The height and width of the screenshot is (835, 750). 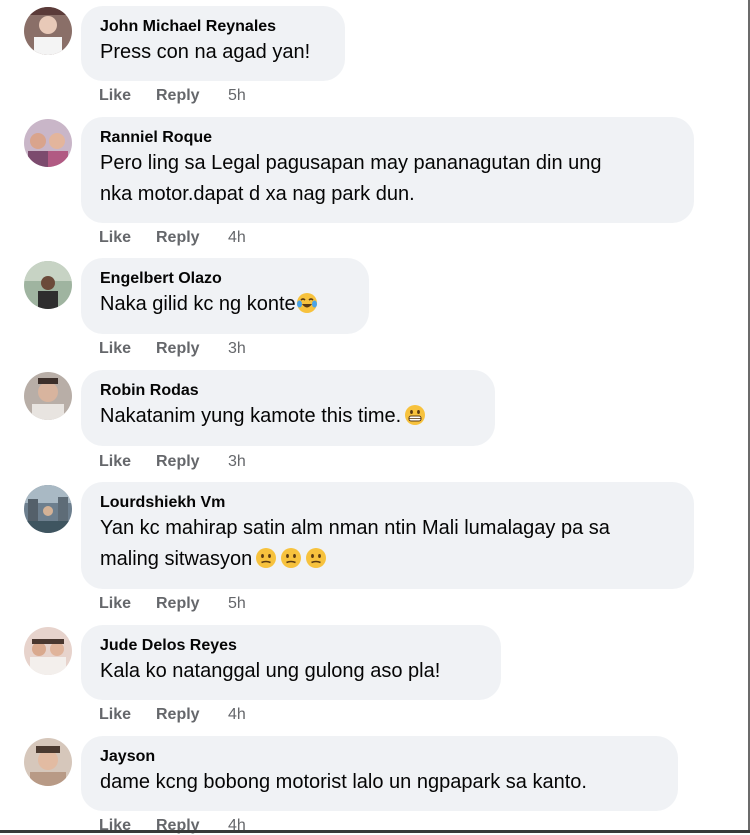 I want to click on comment-author: John Michael Reynales, so click(x=213, y=27).